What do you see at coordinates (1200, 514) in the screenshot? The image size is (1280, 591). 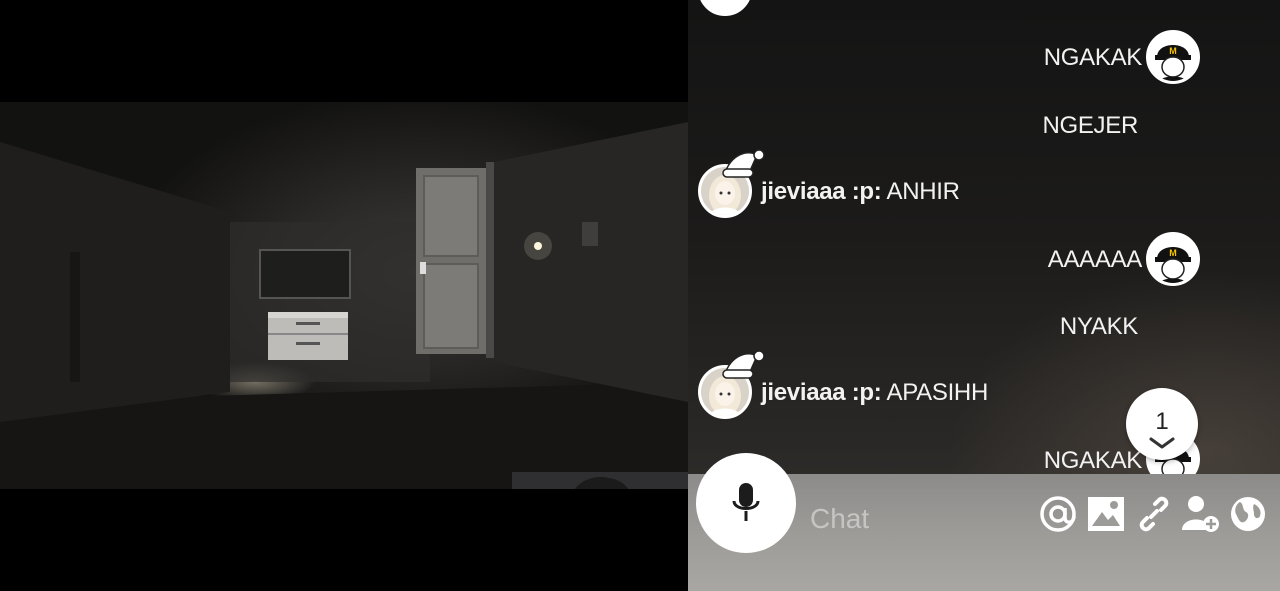 I see `add-user-icon` at bounding box center [1200, 514].